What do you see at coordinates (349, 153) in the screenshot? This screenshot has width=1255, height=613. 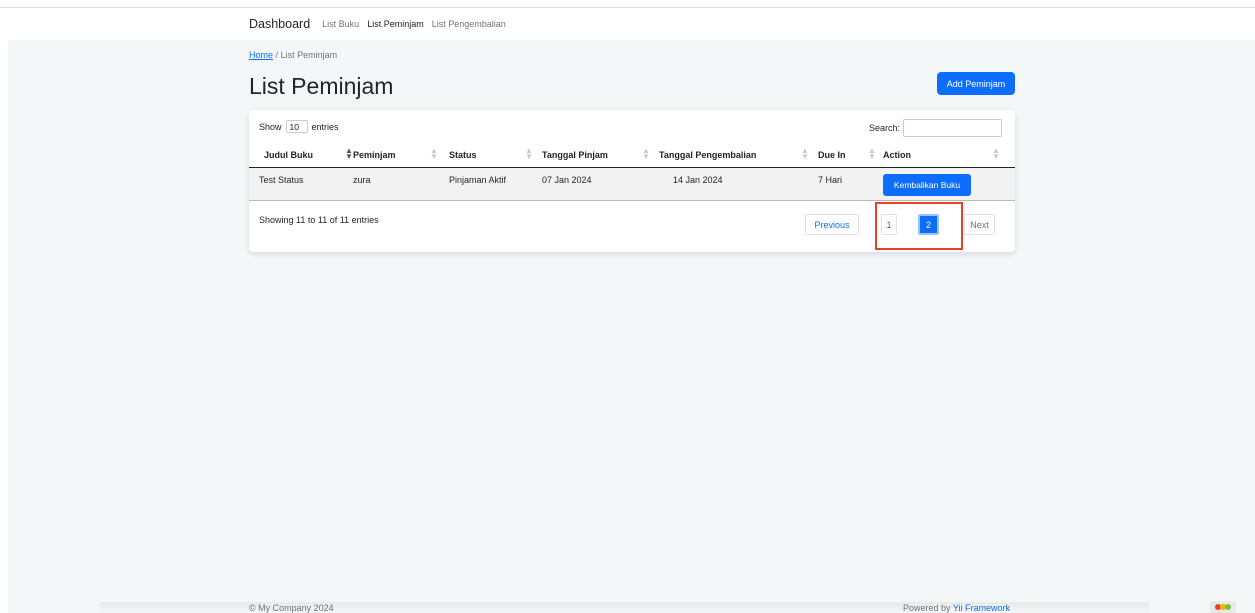 I see `sort-asc-icon: ▲ ▼` at bounding box center [349, 153].